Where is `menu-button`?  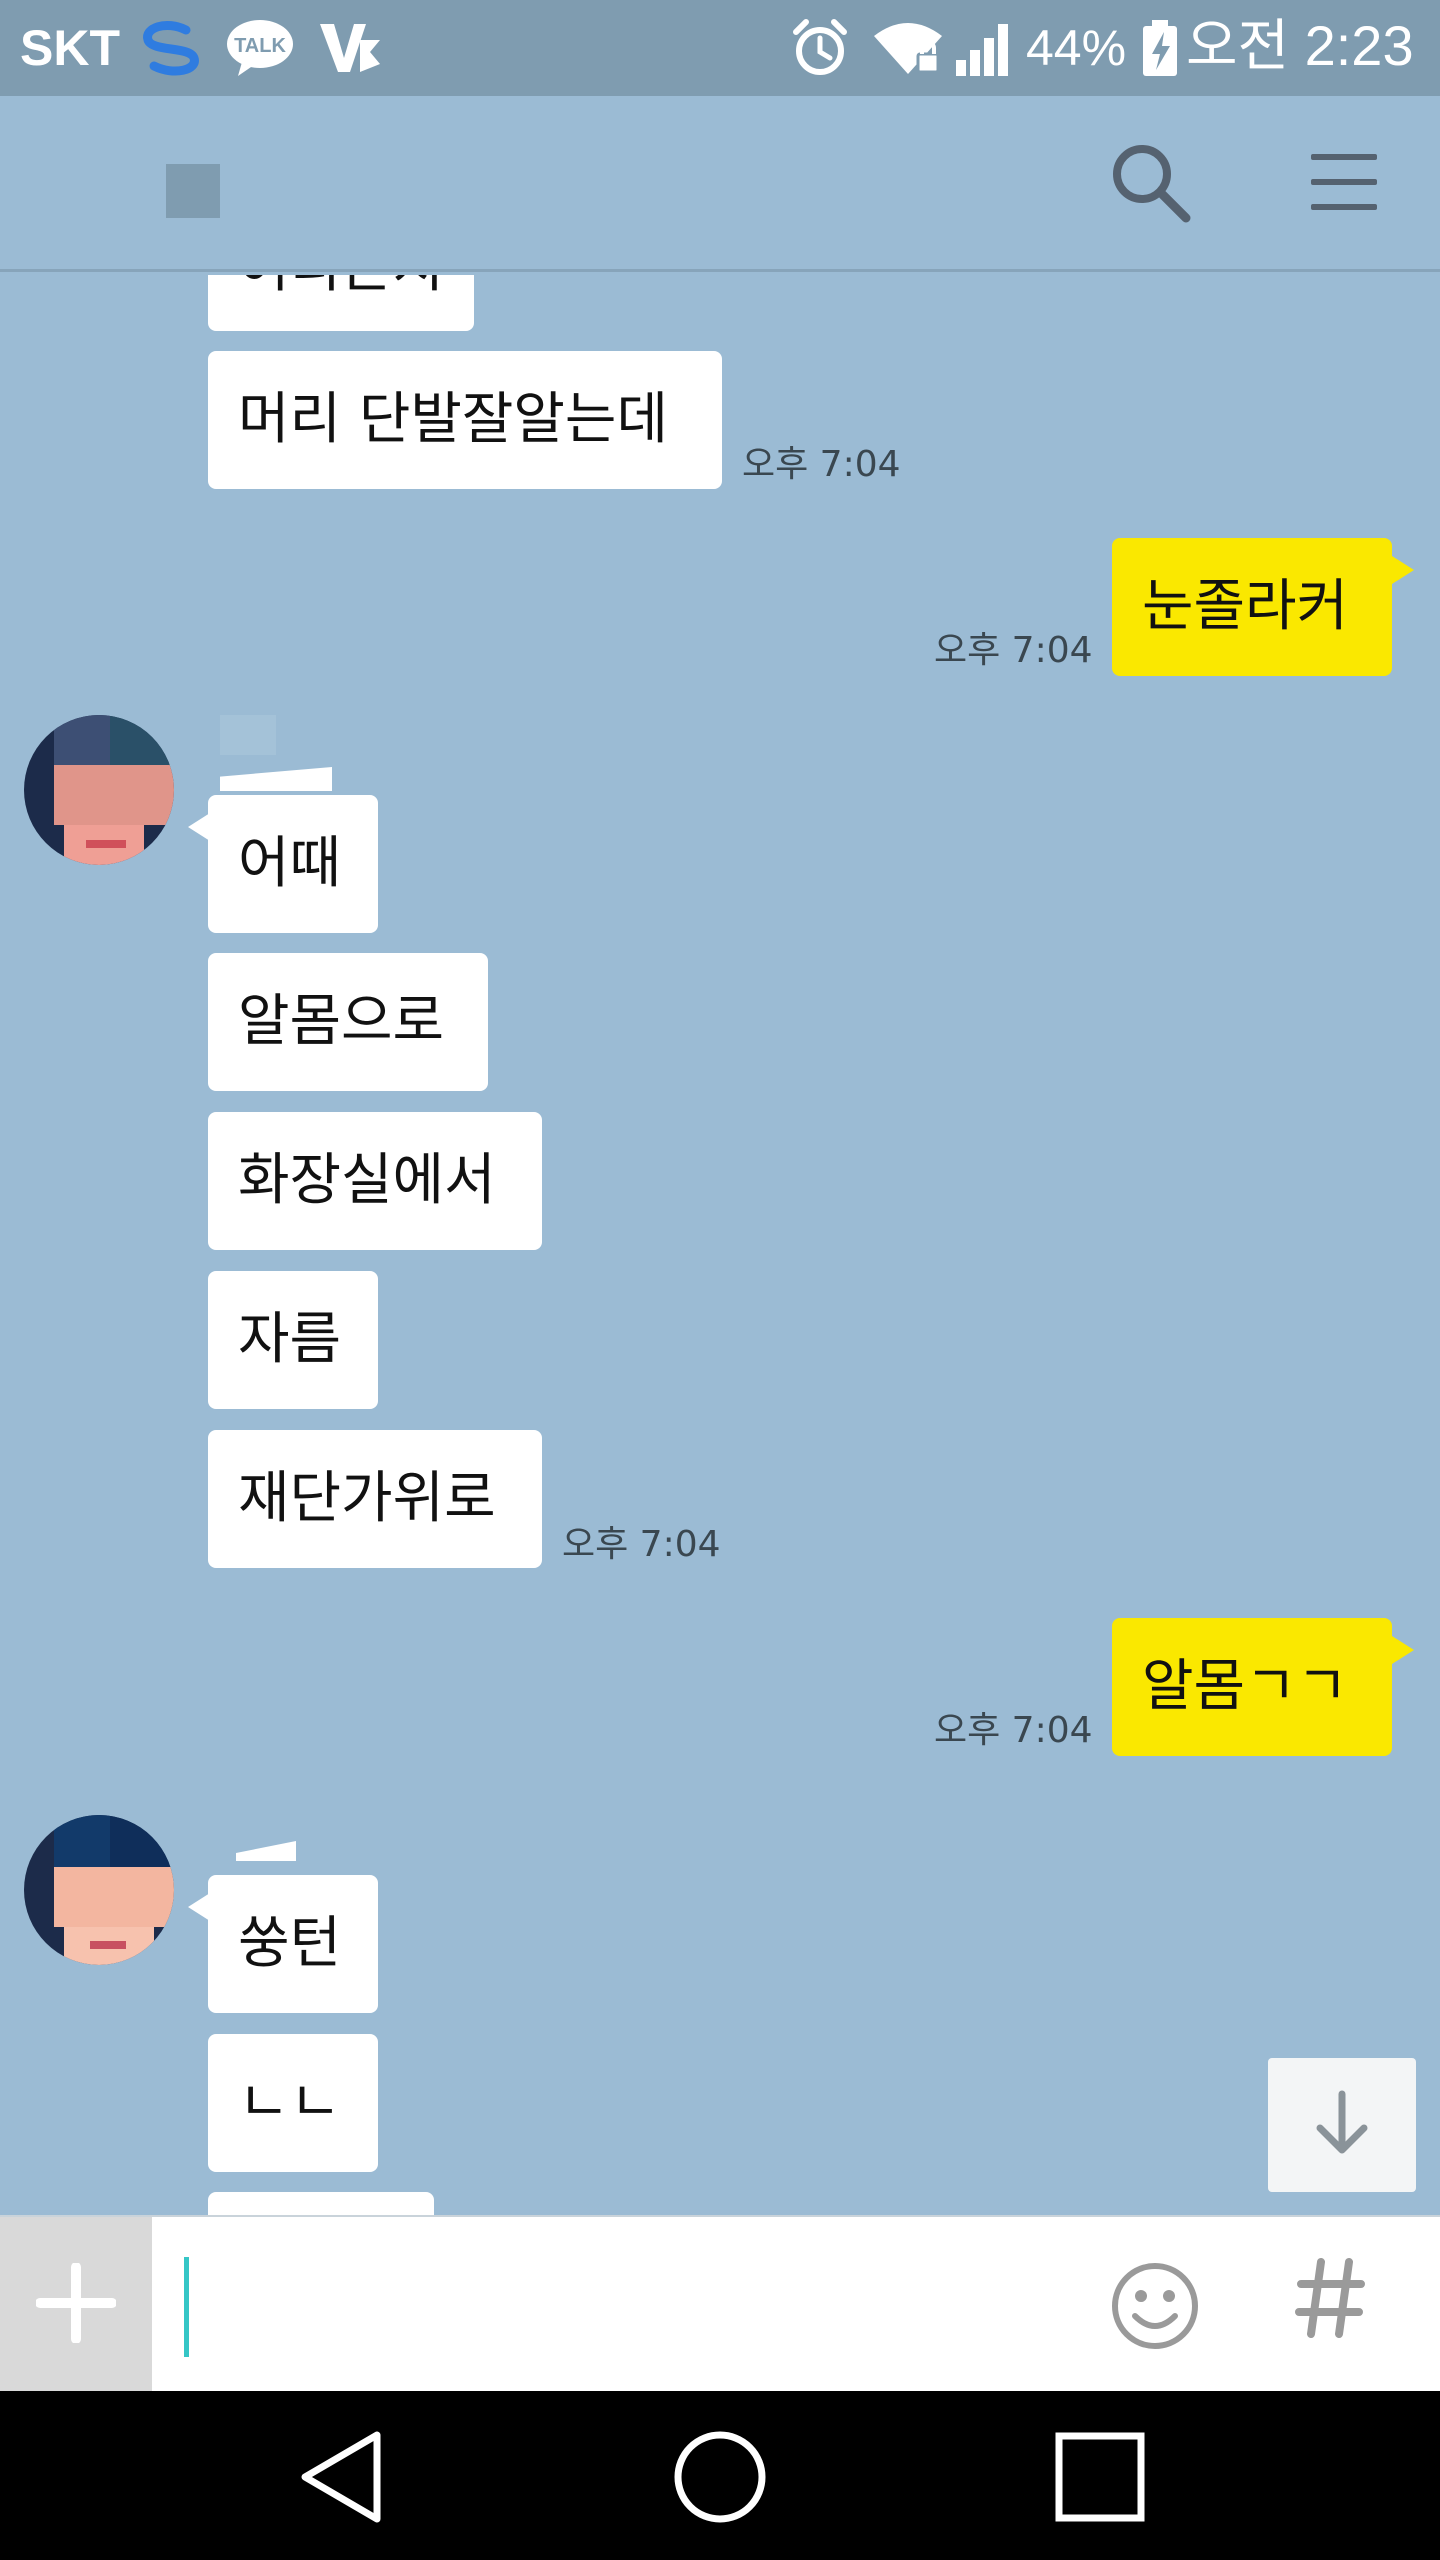
menu-button is located at coordinates (1344, 184).